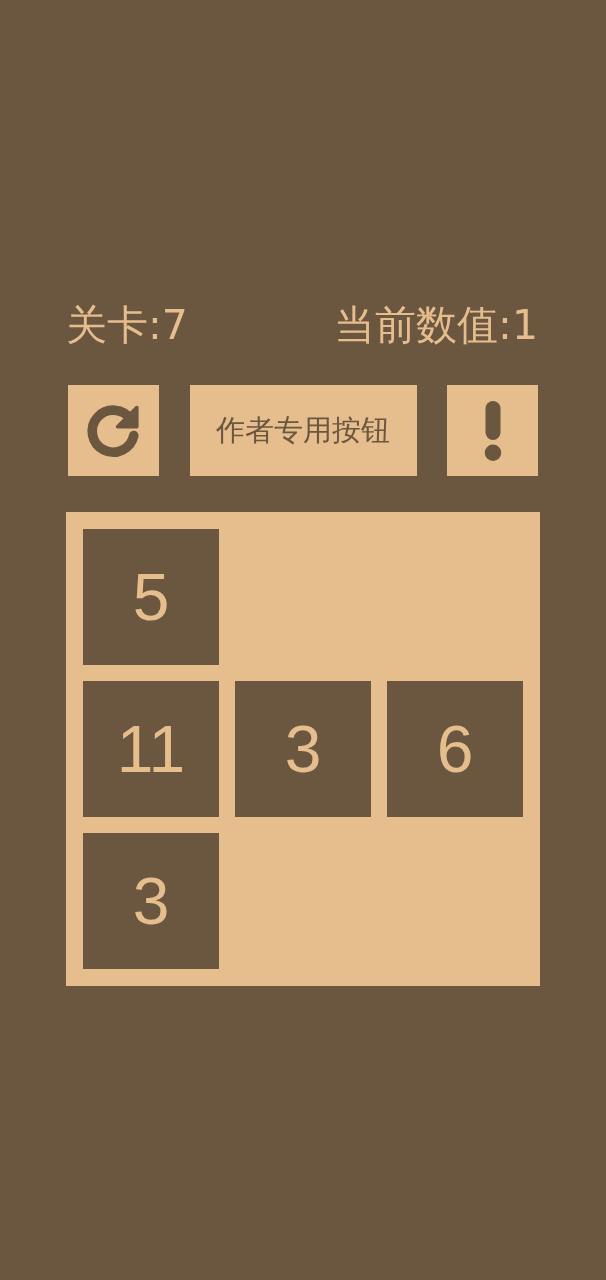  I want to click on exclamation-icon, so click(492, 430).